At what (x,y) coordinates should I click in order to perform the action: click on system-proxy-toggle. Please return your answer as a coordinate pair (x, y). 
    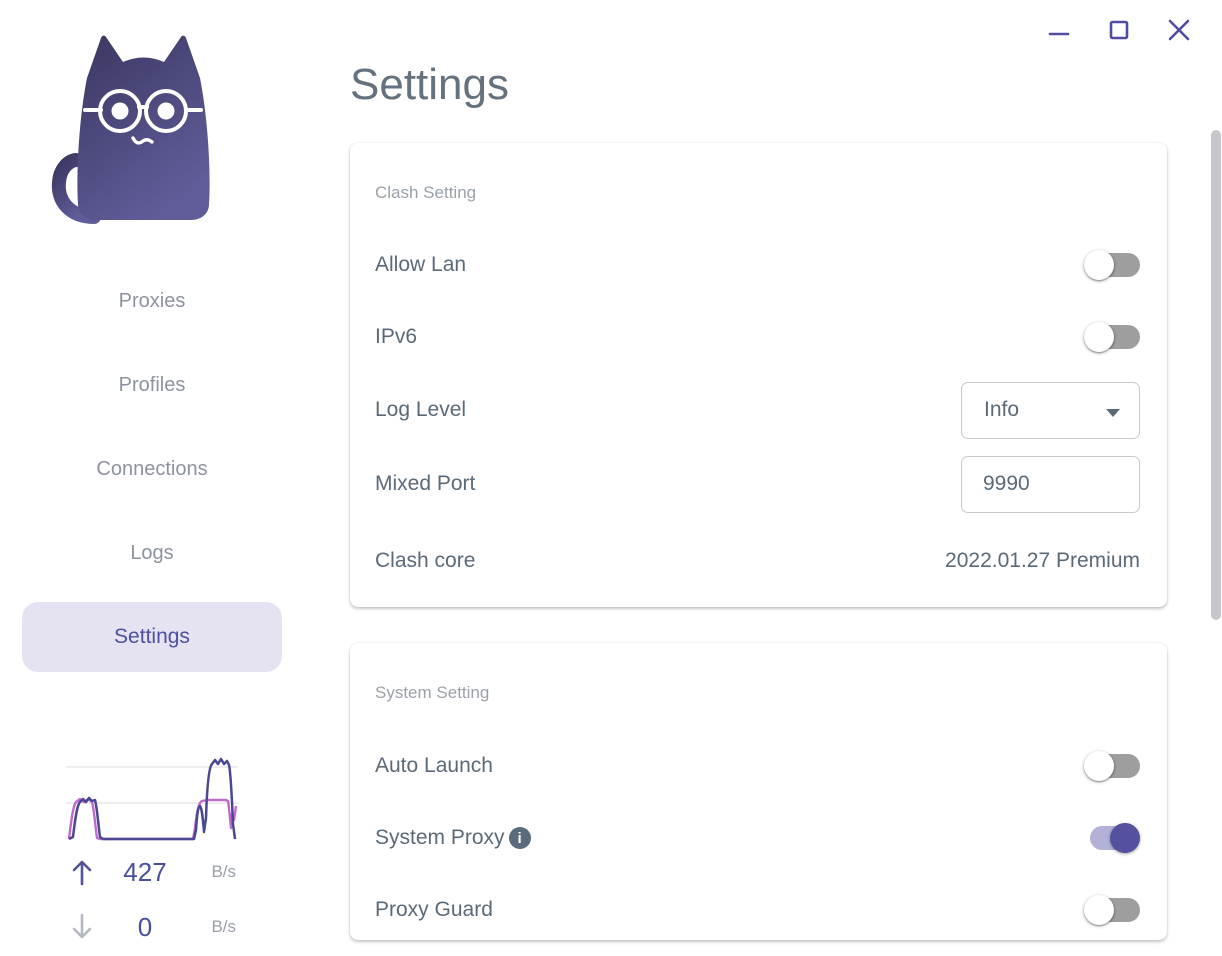
    Looking at the image, I should click on (1112, 838).